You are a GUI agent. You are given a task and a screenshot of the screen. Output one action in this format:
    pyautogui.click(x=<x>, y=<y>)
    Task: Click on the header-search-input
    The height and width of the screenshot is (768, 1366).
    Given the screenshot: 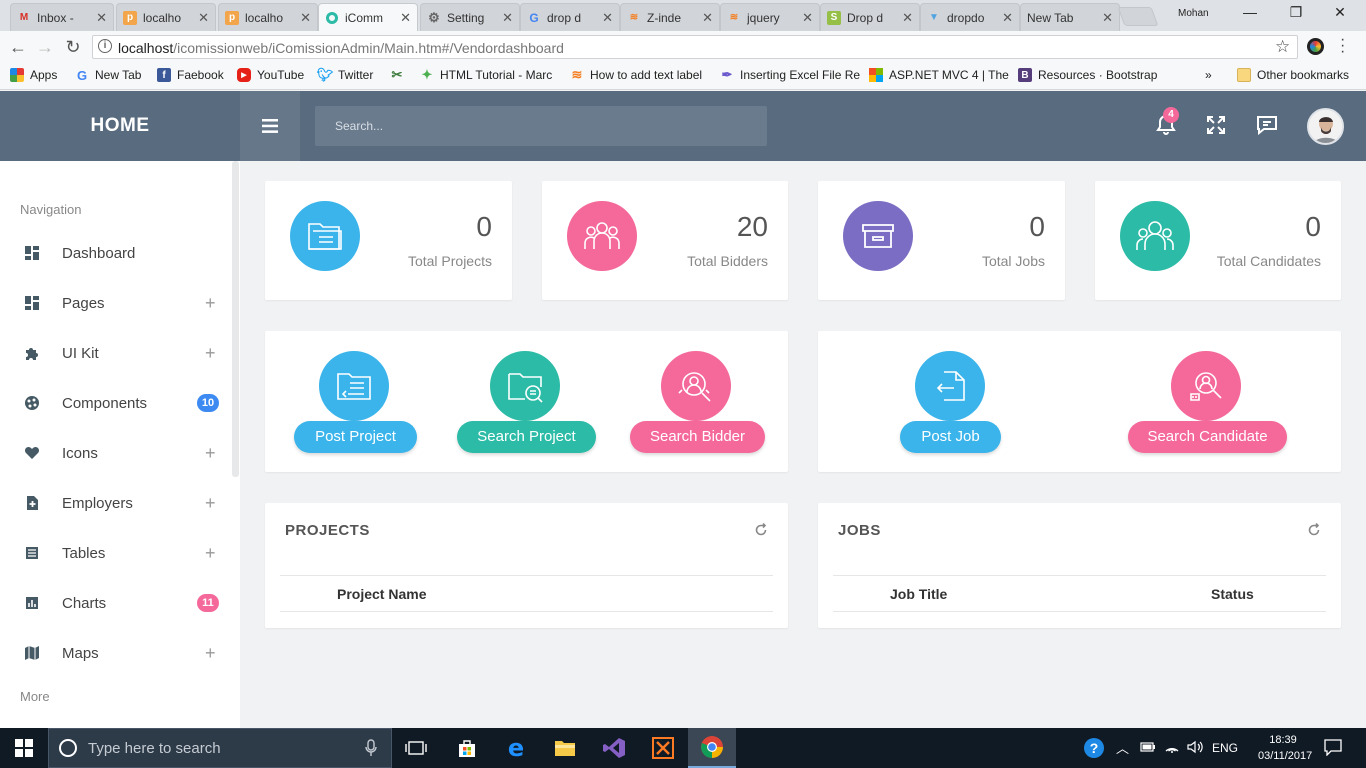 What is the action you would take?
    pyautogui.click(x=541, y=126)
    